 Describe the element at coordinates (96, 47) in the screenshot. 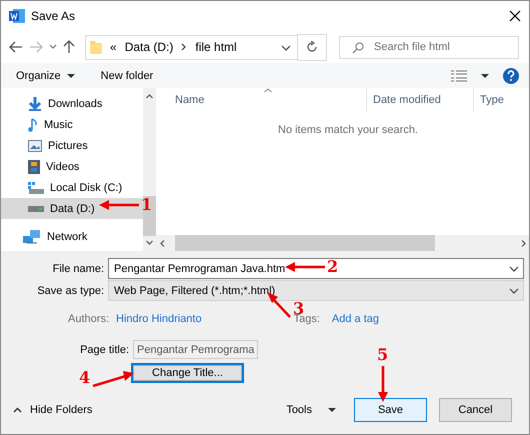

I see `folder-icon` at that location.